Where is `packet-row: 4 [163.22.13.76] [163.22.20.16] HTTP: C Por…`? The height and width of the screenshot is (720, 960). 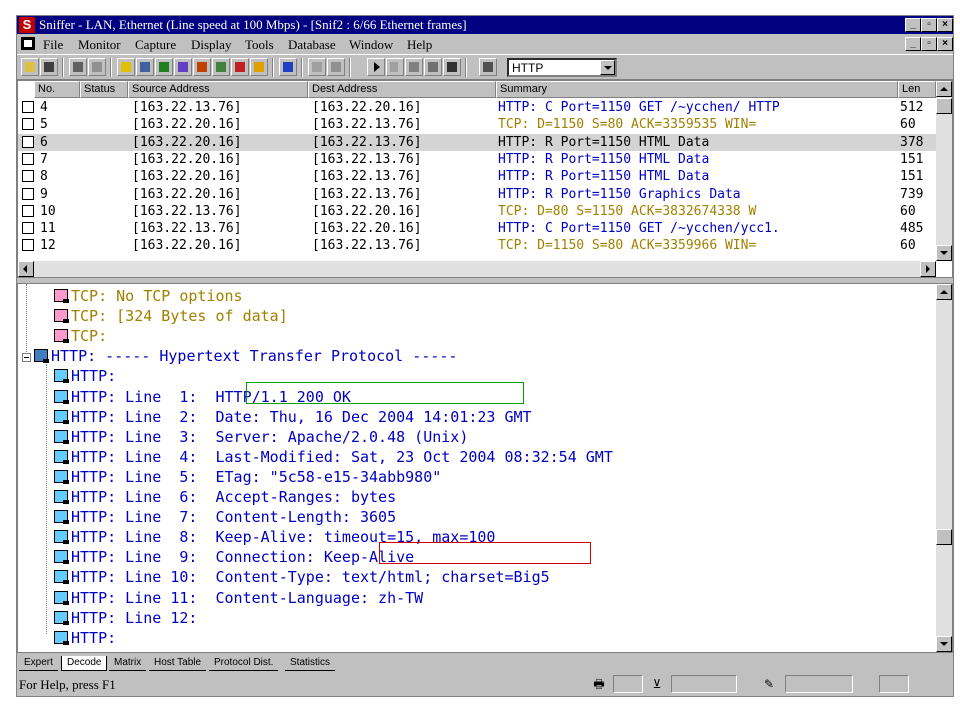
packet-row: 4 [163.22.13.76] [163.22.20.16] HTTP: C Por… is located at coordinates (477, 107).